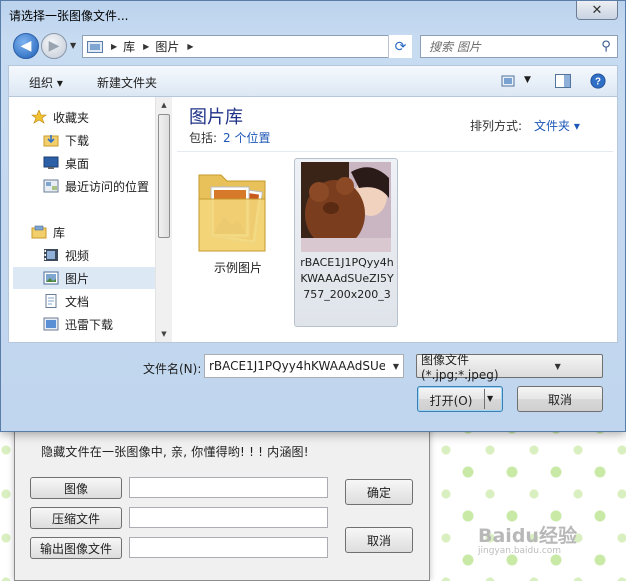 The height and width of the screenshot is (581, 626). Describe the element at coordinates (228, 547) in the screenshot. I see `output-path-field` at that location.